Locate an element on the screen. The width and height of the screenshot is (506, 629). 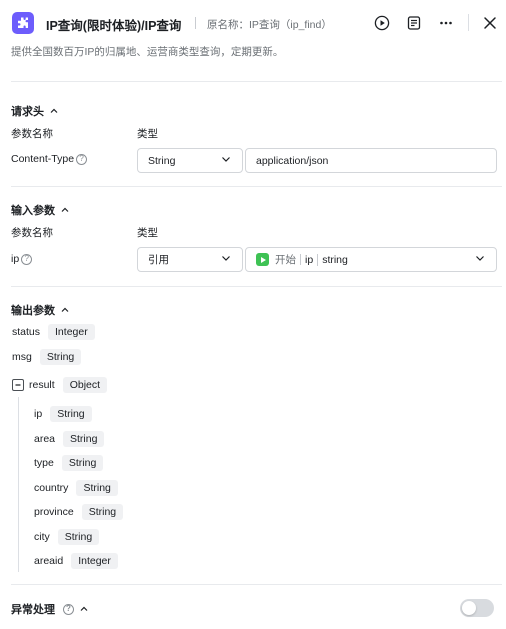
reference-value: 开始 ip string is located at coordinates (302, 259).